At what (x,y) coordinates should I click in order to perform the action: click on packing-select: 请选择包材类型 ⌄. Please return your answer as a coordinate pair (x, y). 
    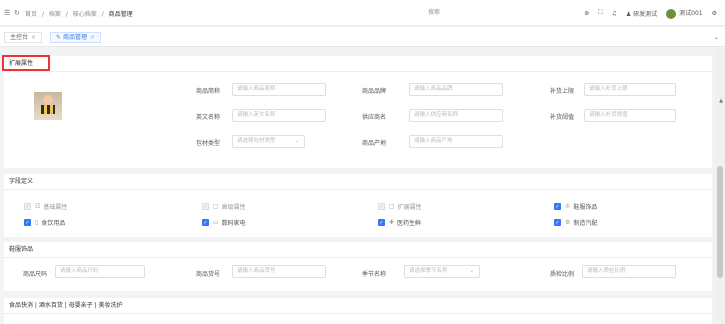
    Looking at the image, I should click on (268, 141).